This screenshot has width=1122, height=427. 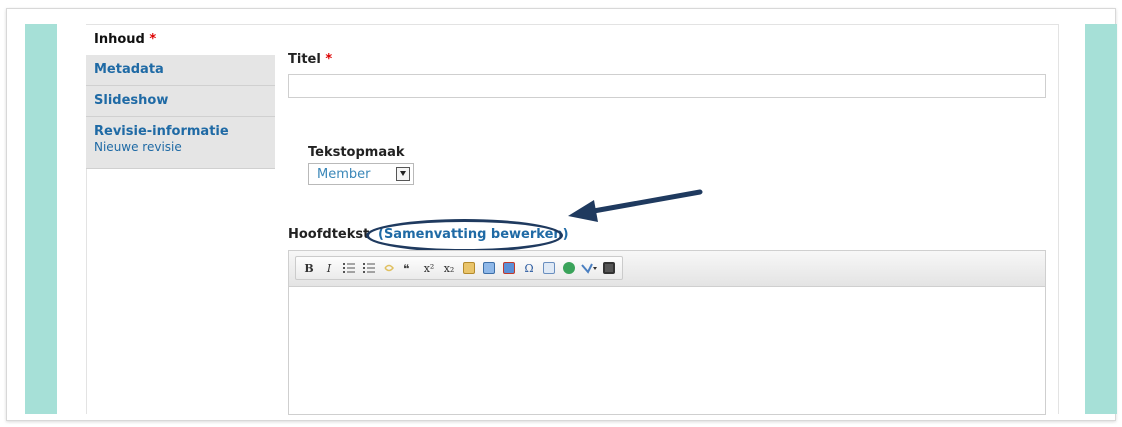 I want to click on italic-button: I, so click(x=329, y=268).